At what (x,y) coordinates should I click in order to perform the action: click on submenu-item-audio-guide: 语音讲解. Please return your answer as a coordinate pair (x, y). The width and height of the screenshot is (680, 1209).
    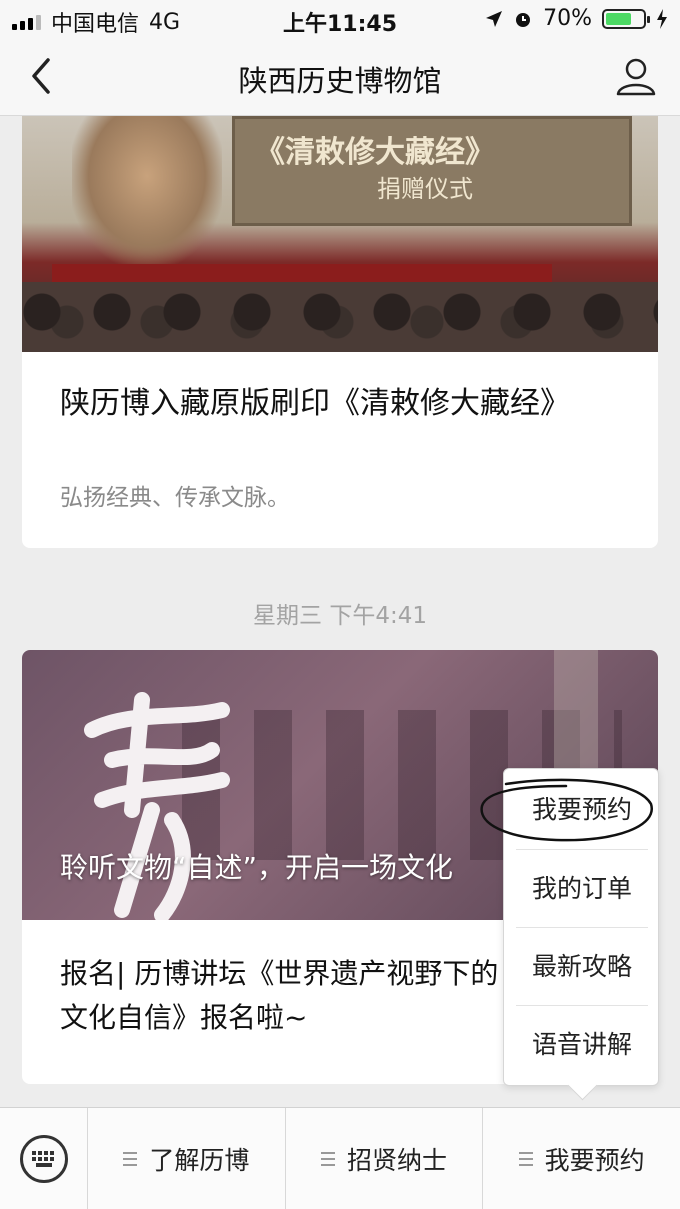
    Looking at the image, I should click on (582, 1044).